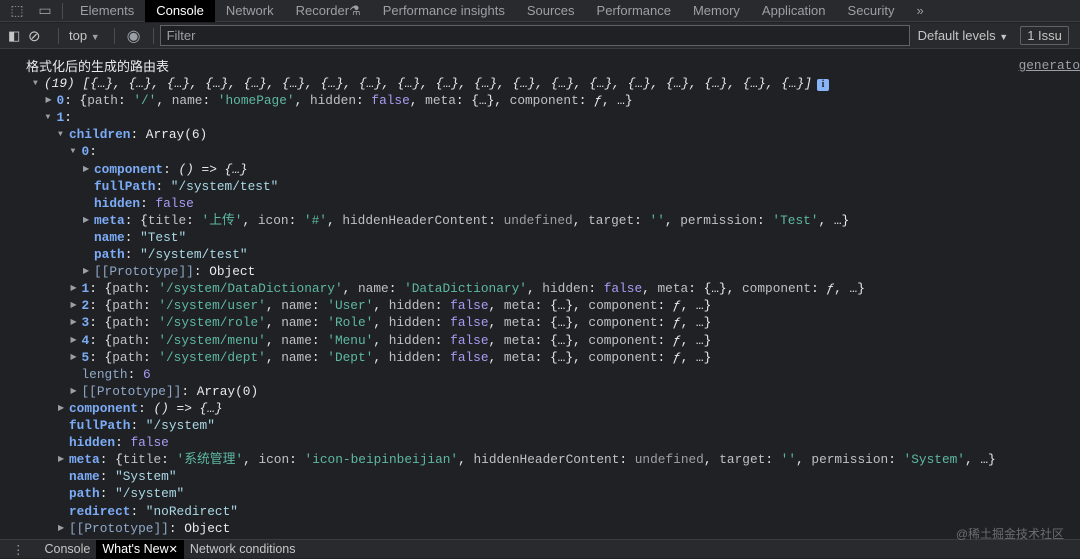 This screenshot has width=1080, height=559. What do you see at coordinates (788, 460) in the screenshot?
I see `preview-string: ''` at bounding box center [788, 460].